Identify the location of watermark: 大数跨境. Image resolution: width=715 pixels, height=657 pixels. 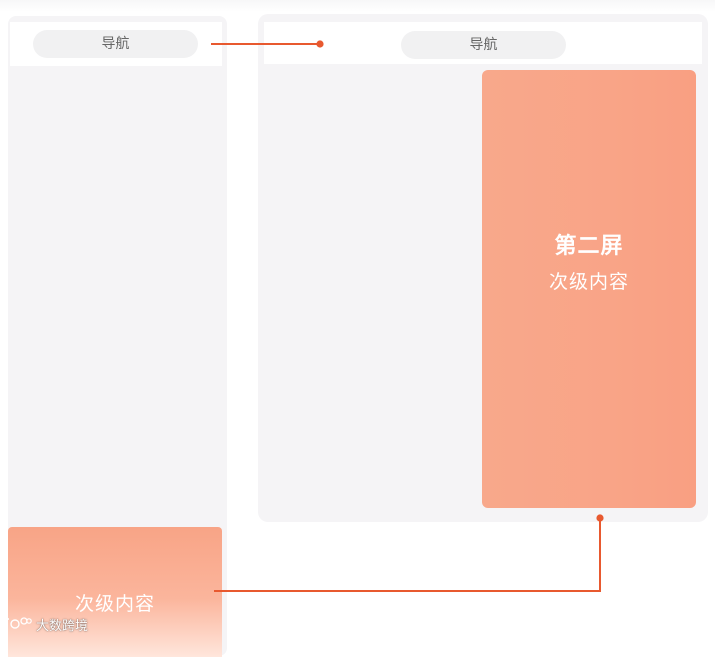
(46, 624).